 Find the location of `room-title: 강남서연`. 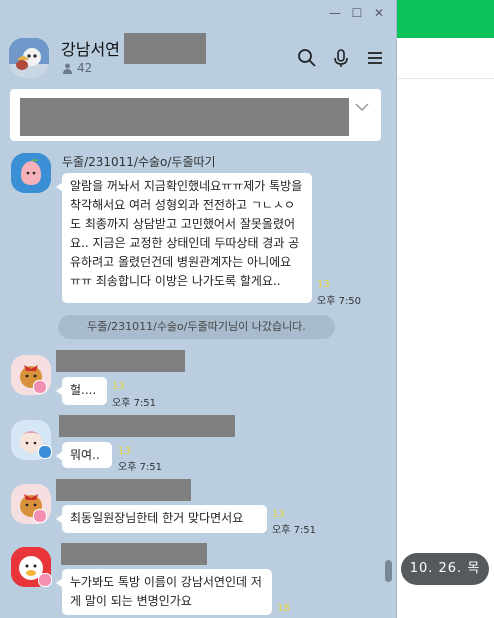

room-title: 강남서연 is located at coordinates (90, 49).